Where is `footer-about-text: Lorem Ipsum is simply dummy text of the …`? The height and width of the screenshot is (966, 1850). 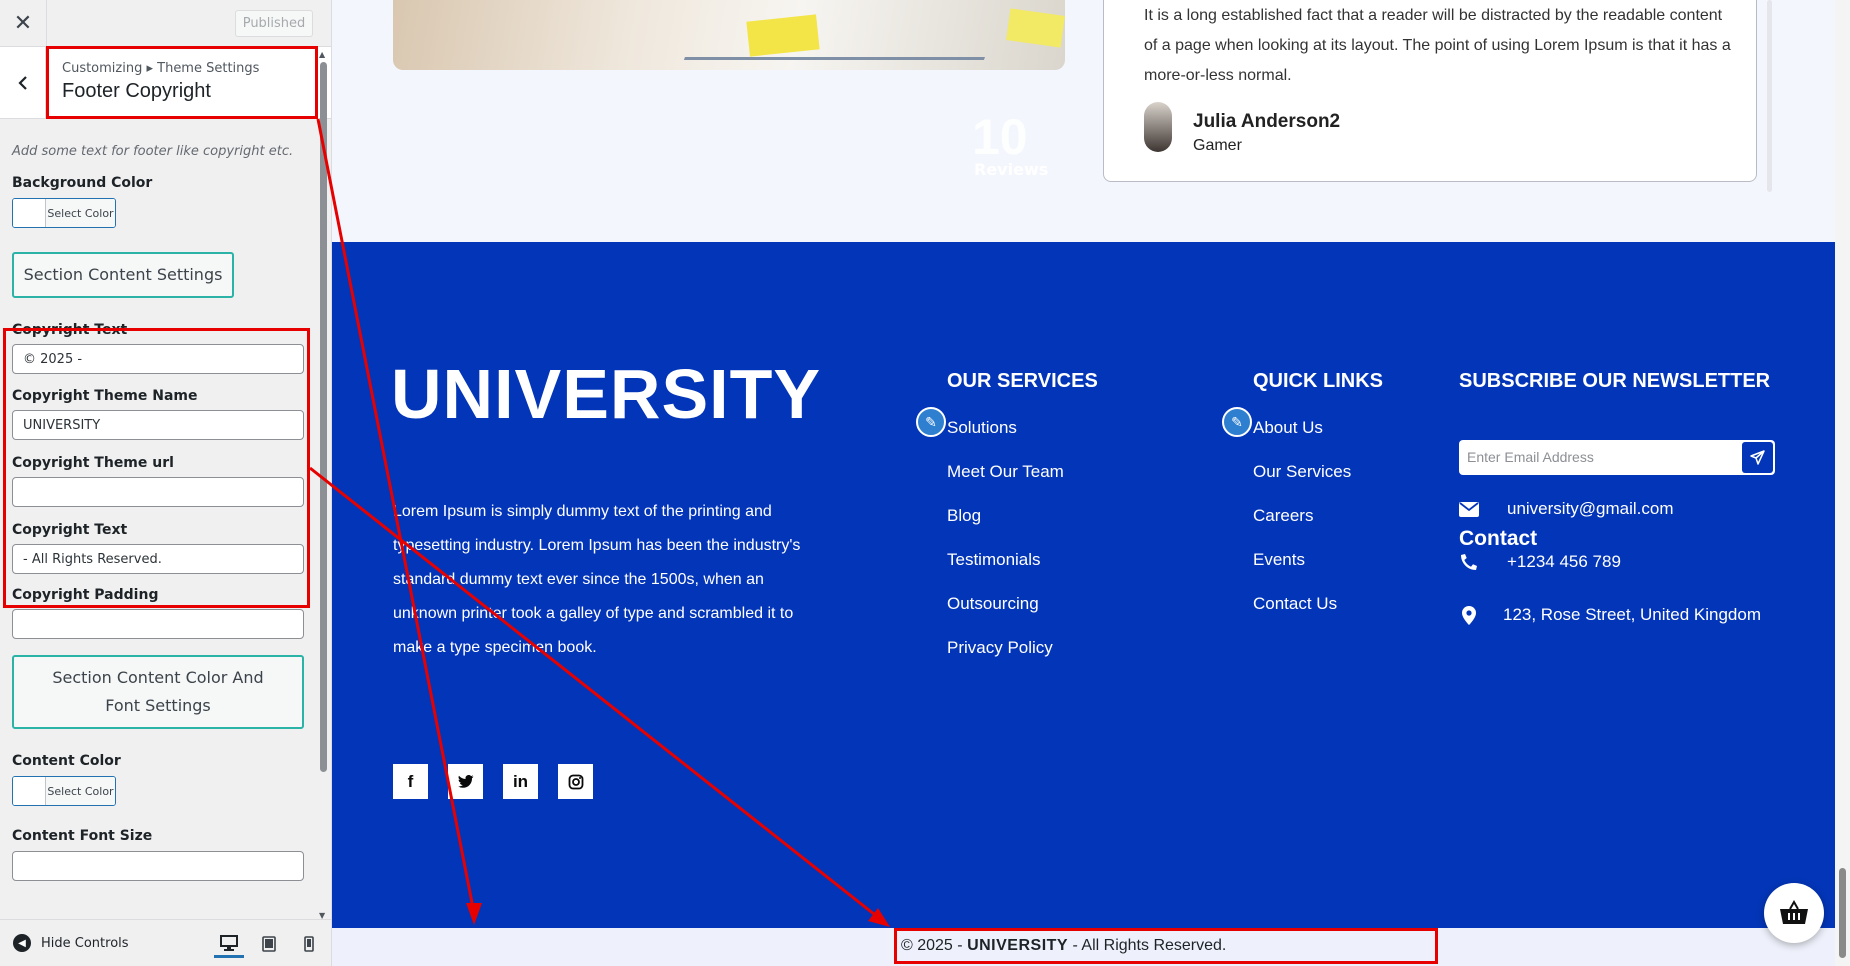 footer-about-text: Lorem Ipsum is simply dummy text of the … is located at coordinates (597, 579).